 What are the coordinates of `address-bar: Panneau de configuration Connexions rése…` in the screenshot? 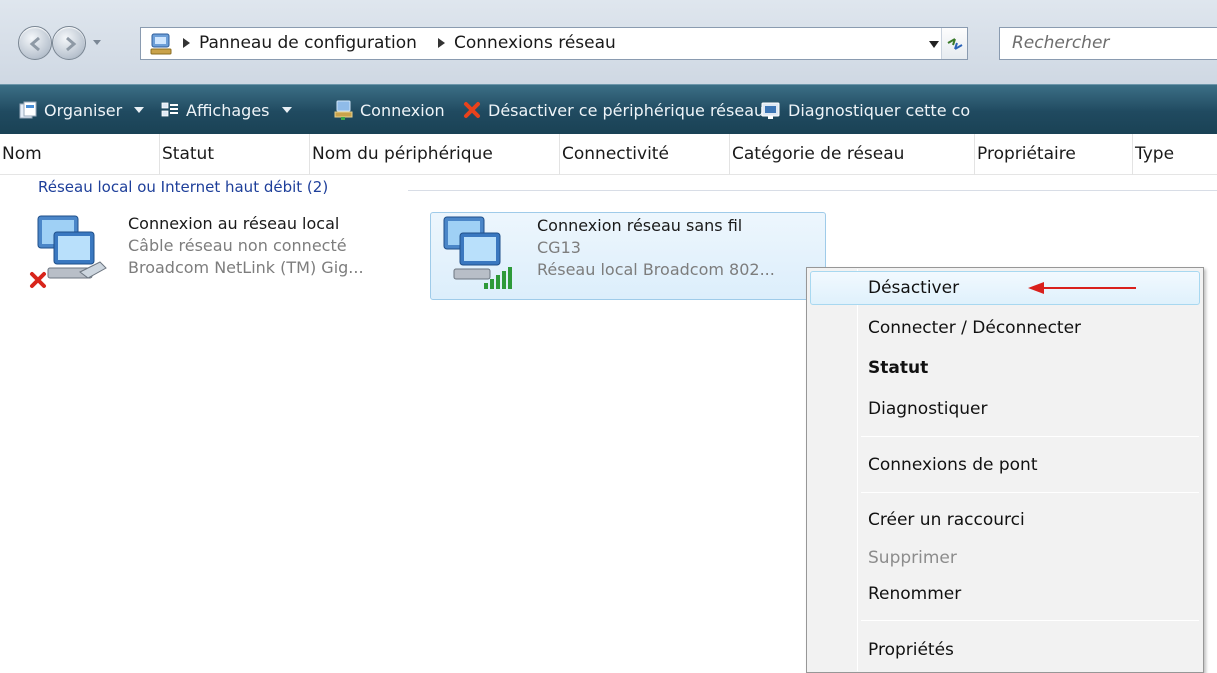 It's located at (608, 42).